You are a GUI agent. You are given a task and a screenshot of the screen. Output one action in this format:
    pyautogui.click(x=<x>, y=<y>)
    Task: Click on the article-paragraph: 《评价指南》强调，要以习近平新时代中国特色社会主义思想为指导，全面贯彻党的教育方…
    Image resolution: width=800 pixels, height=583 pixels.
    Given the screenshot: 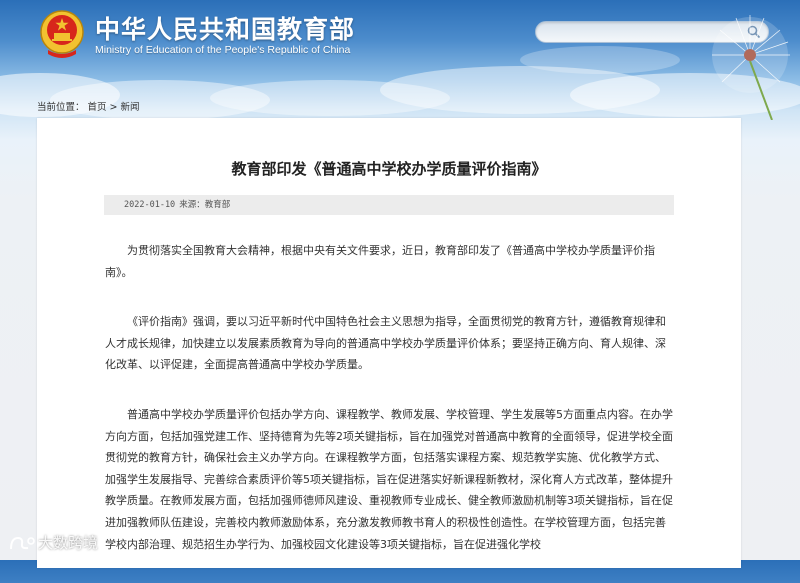 What is the action you would take?
    pyautogui.click(x=385, y=343)
    